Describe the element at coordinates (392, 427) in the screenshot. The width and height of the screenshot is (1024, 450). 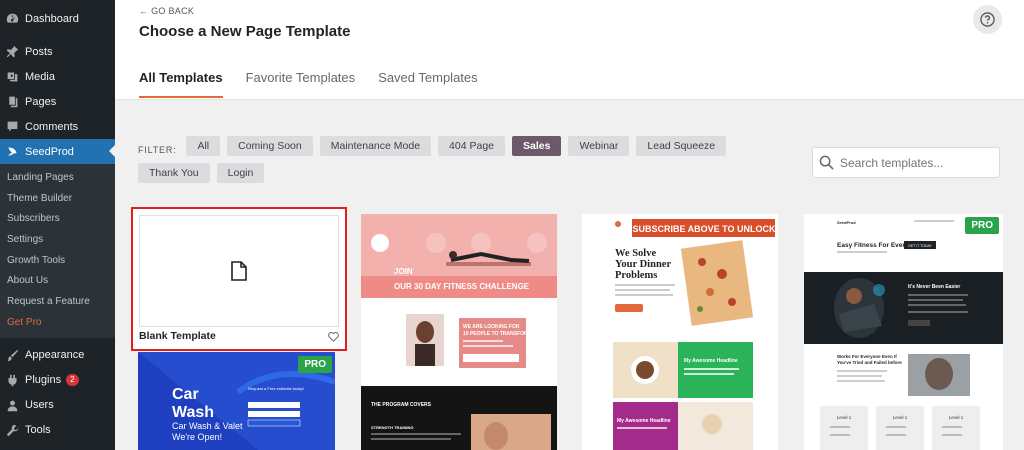
I see `fitness-sub-title: STRENGTH TRAINING` at that location.